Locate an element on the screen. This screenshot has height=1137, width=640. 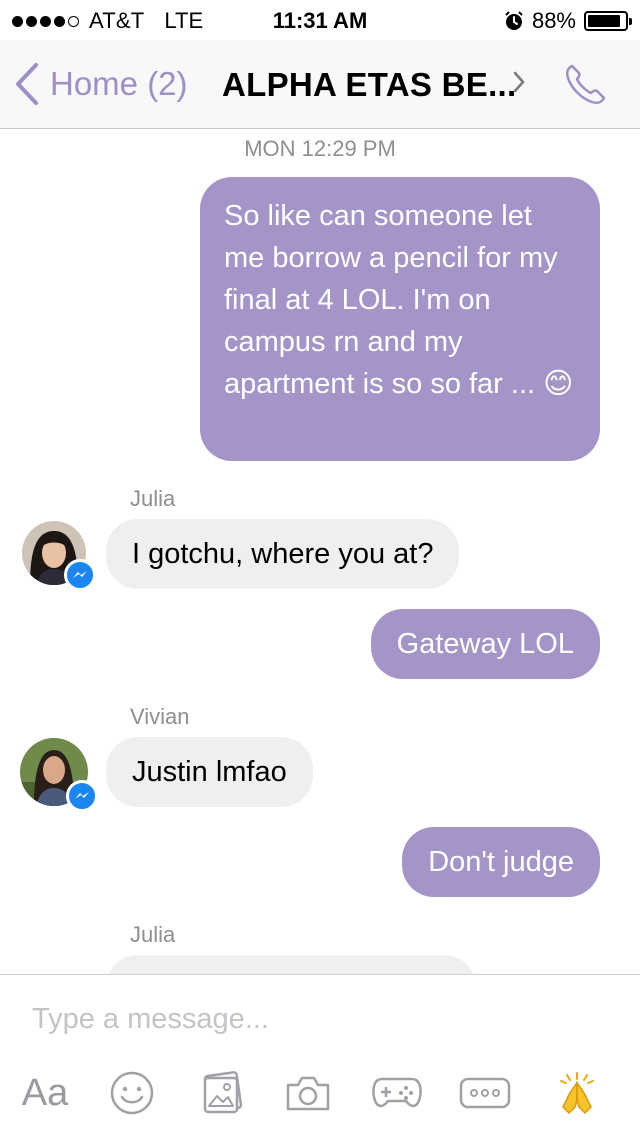
camera-icon is located at coordinates (308, 1093).